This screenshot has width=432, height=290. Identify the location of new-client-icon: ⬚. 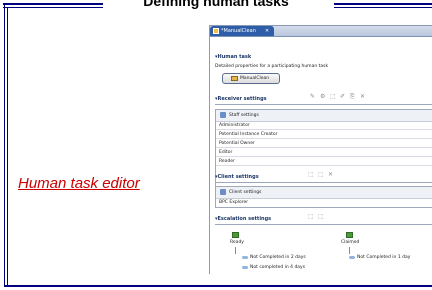
(311, 174).